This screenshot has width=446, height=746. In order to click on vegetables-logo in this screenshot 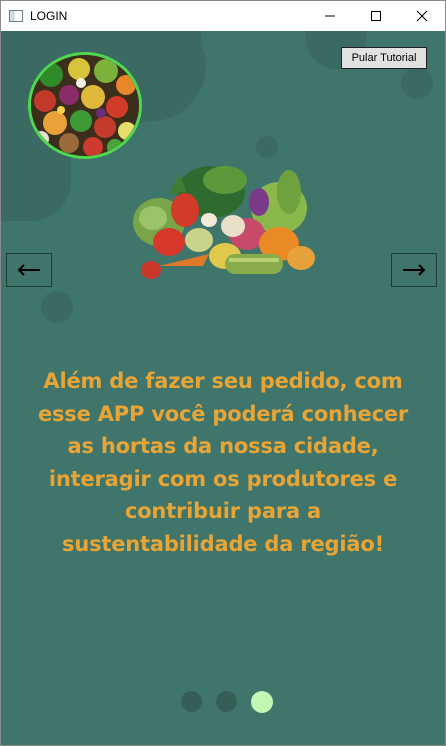, I will do `click(85, 105)`.